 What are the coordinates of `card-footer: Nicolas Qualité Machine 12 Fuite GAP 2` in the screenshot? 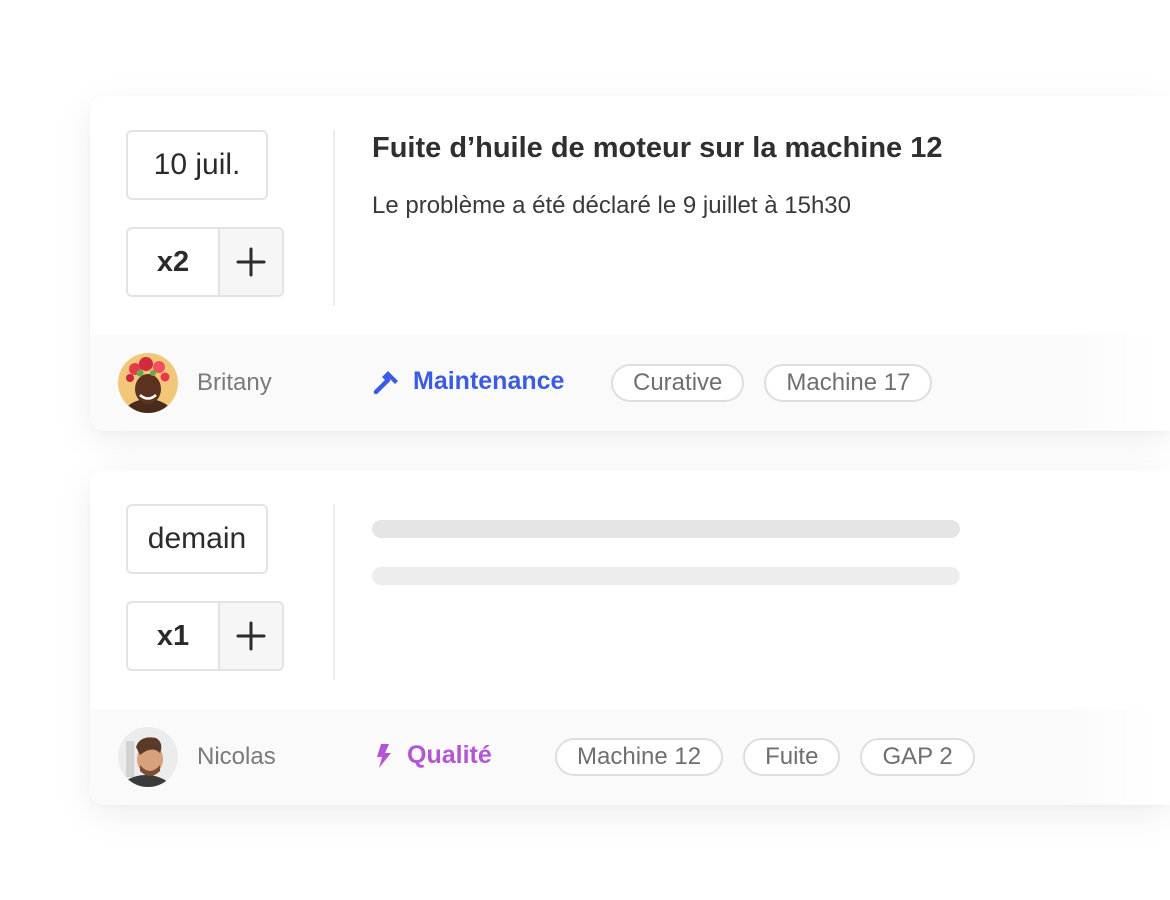 It's located at (630, 757).